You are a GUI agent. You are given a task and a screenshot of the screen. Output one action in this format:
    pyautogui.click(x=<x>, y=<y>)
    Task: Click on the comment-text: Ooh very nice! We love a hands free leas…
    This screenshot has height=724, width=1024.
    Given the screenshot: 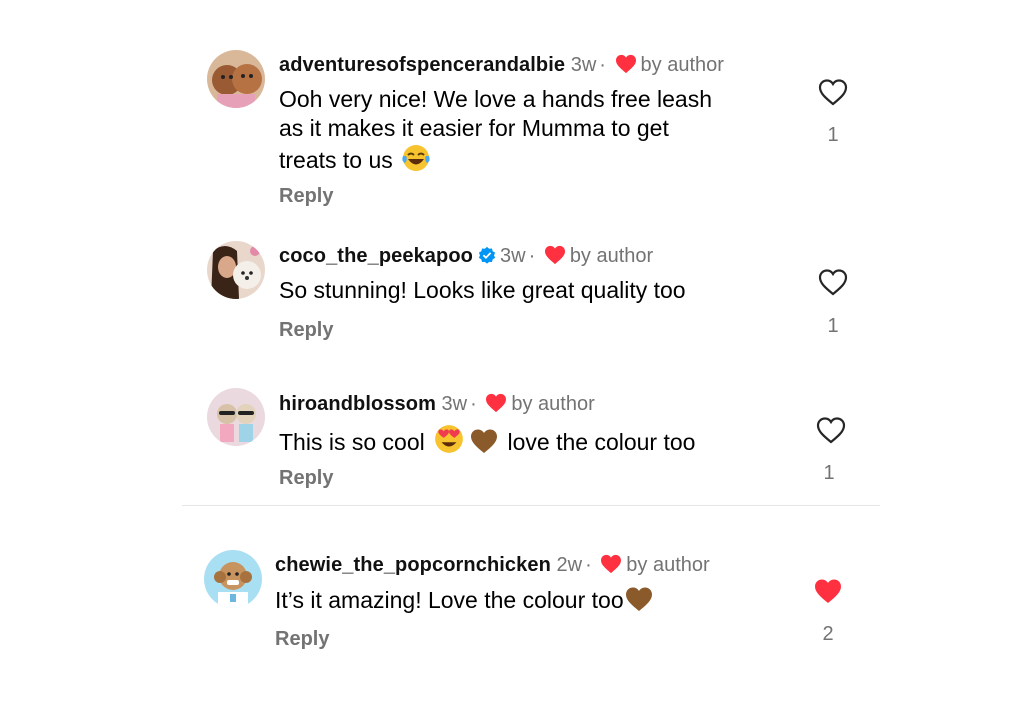 What is the action you would take?
    pyautogui.click(x=495, y=130)
    